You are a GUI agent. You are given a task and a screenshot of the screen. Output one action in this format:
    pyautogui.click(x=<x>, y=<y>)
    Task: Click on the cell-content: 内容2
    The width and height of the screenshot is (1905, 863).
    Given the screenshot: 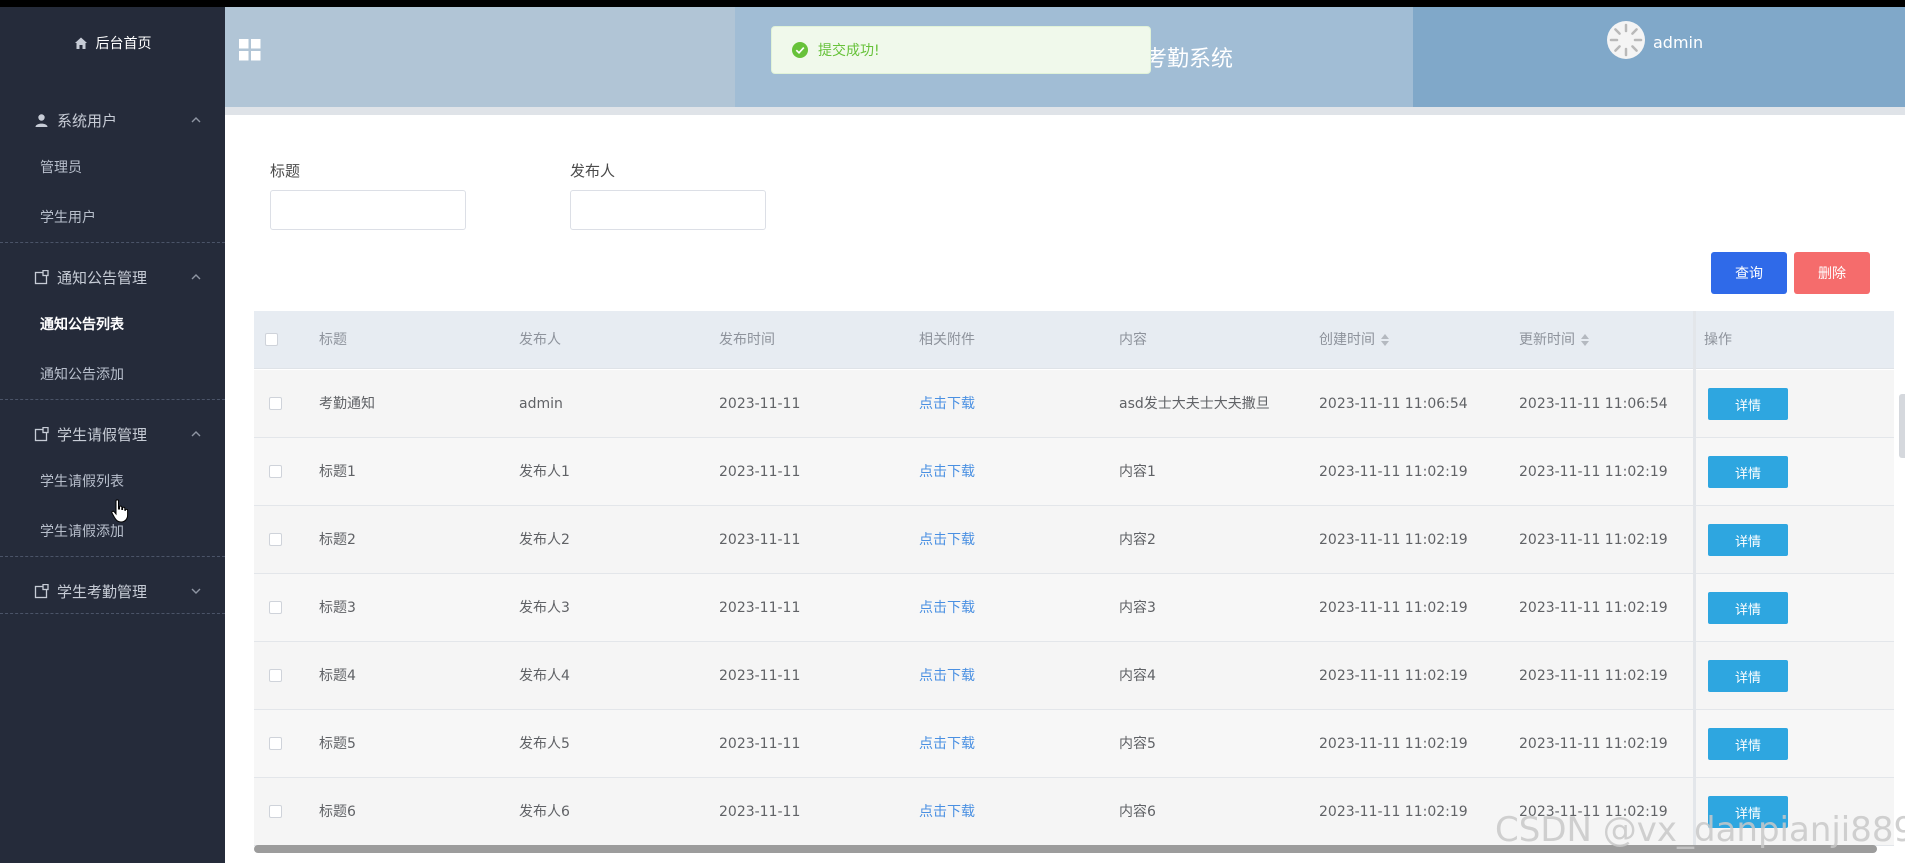 What is the action you would take?
    pyautogui.click(x=1137, y=540)
    